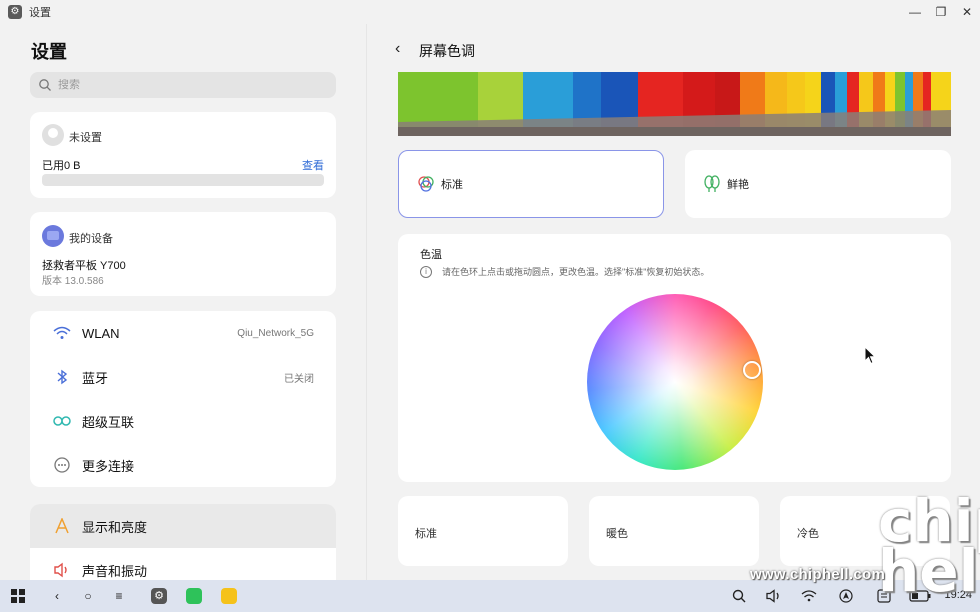  I want to click on mouse-cursor-icon, so click(870, 355).